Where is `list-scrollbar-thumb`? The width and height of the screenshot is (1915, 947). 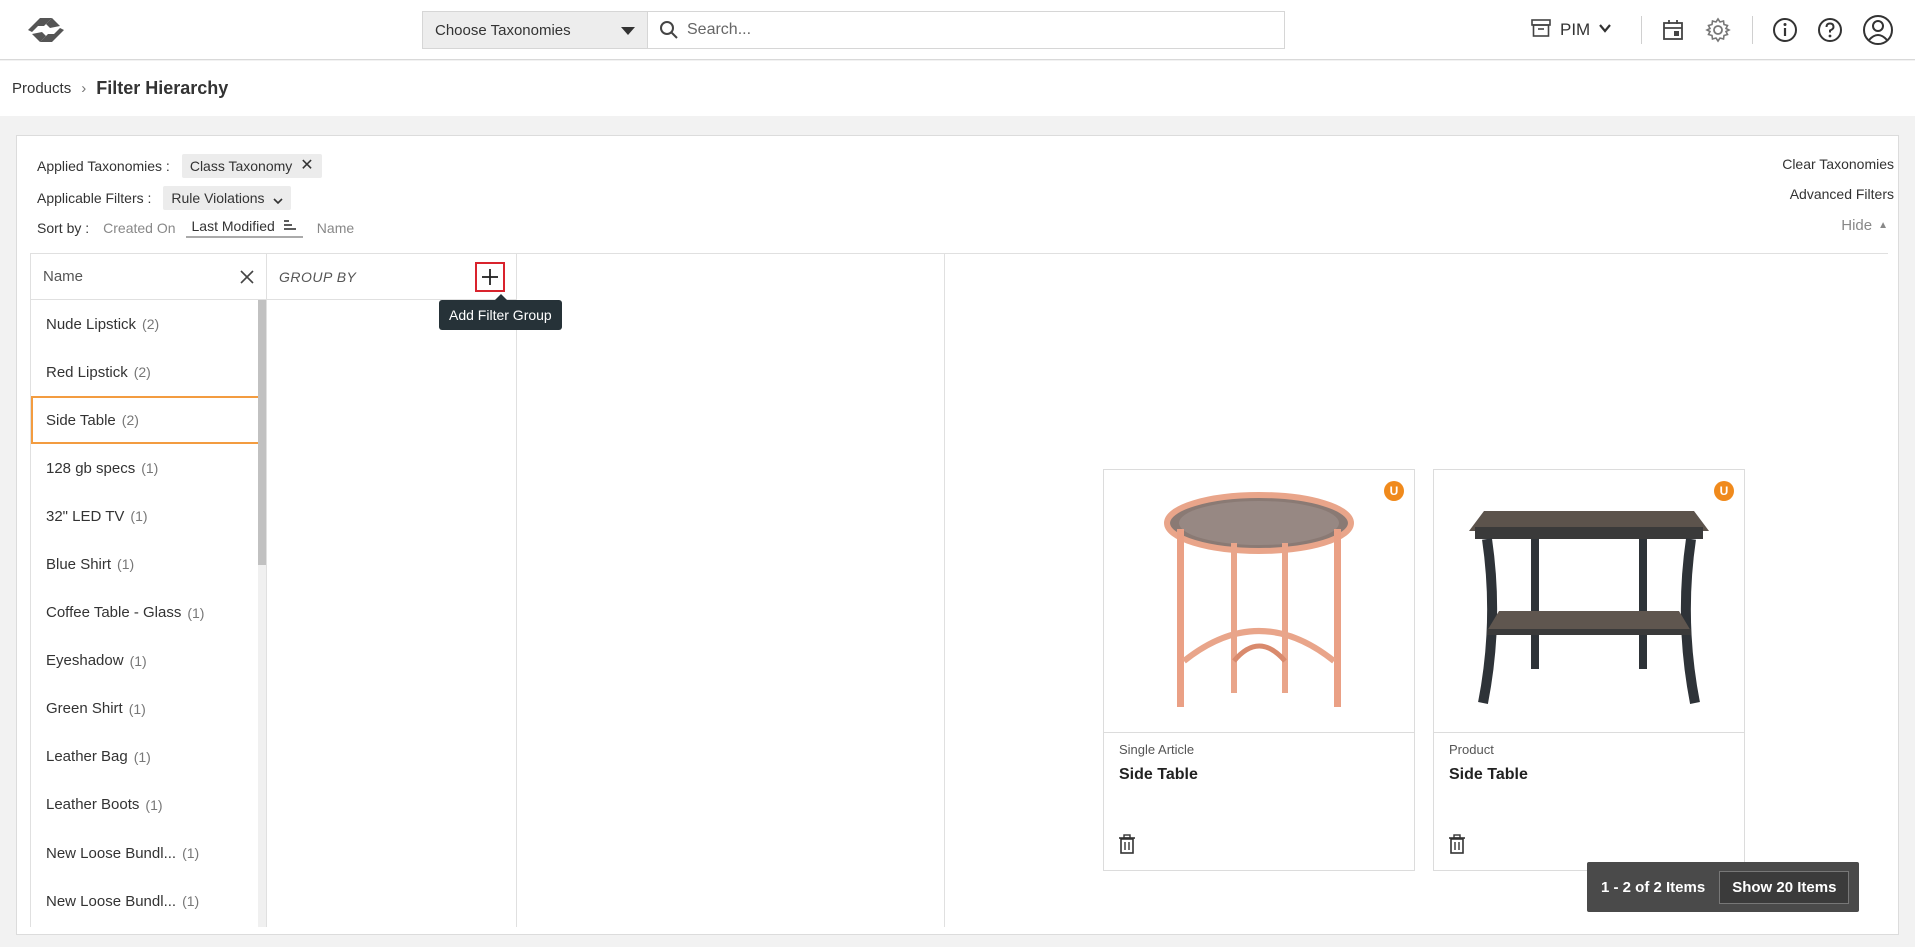
list-scrollbar-thumb is located at coordinates (262, 432).